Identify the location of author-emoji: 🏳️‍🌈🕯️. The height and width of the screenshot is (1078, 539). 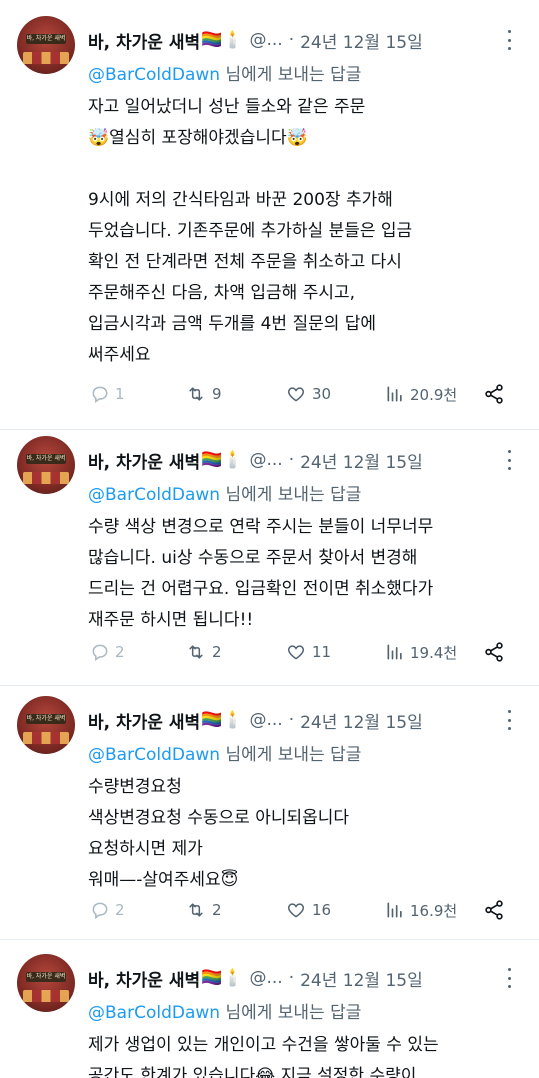
(222, 460).